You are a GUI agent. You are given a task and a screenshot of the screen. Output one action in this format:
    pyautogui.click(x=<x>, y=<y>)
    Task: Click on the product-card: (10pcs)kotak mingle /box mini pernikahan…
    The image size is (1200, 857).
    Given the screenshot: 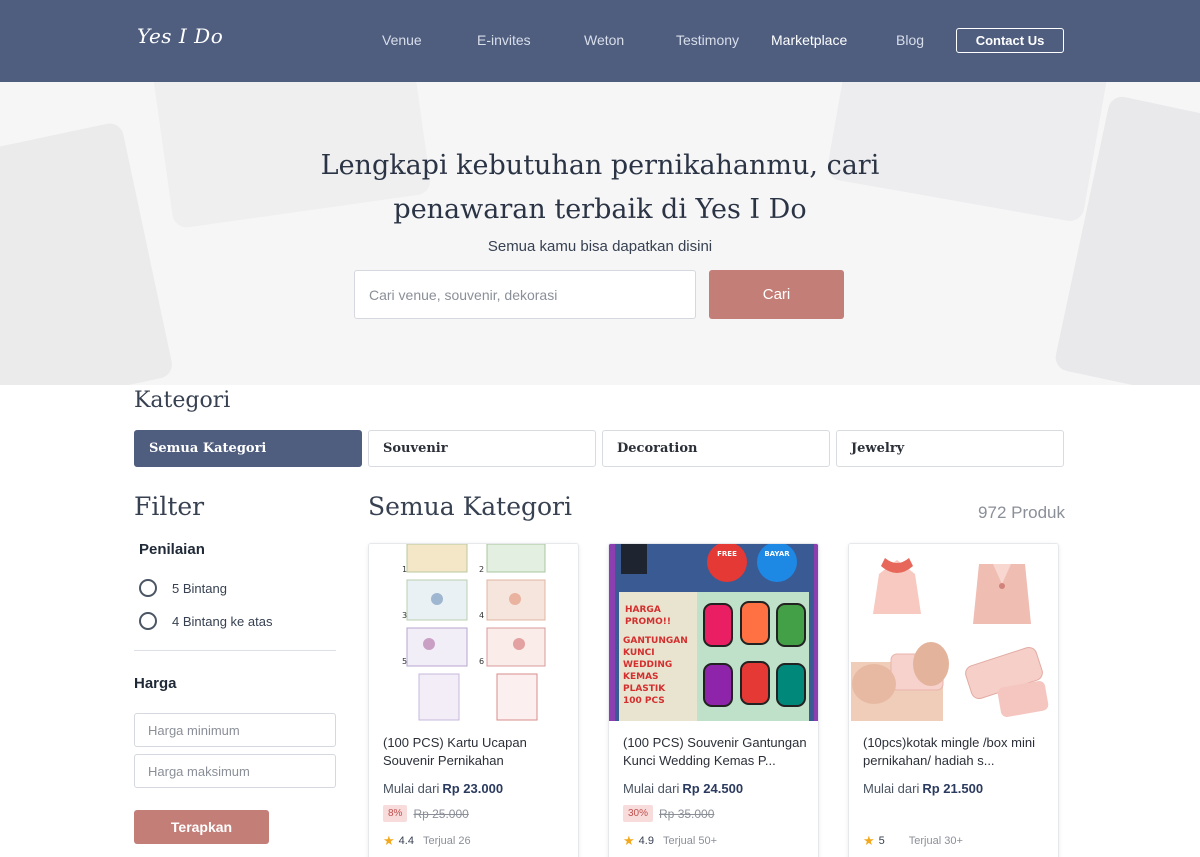 What is the action you would take?
    pyautogui.click(x=953, y=700)
    